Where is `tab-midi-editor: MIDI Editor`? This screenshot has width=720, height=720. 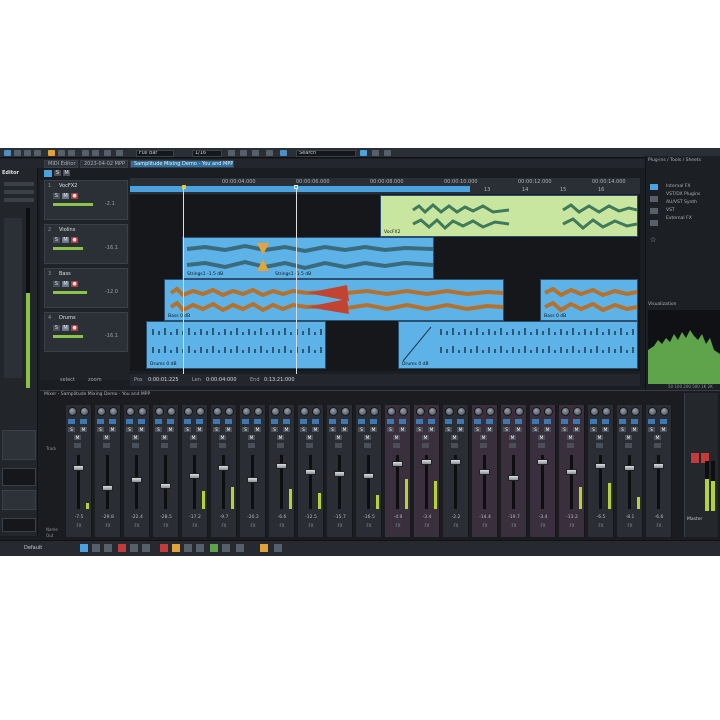 tab-midi-editor: MIDI Editor is located at coordinates (61, 164).